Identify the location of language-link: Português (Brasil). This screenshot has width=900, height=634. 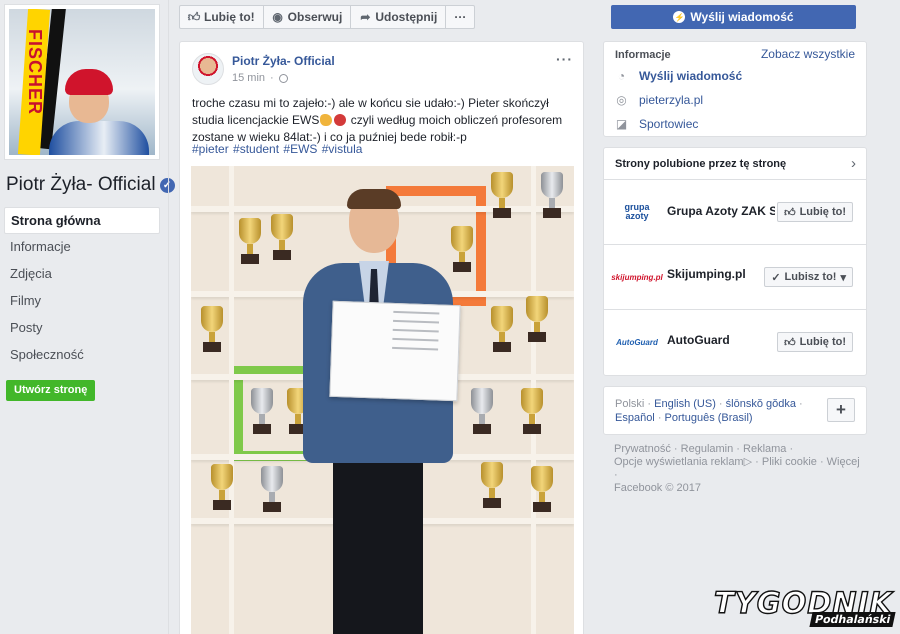
(709, 418).